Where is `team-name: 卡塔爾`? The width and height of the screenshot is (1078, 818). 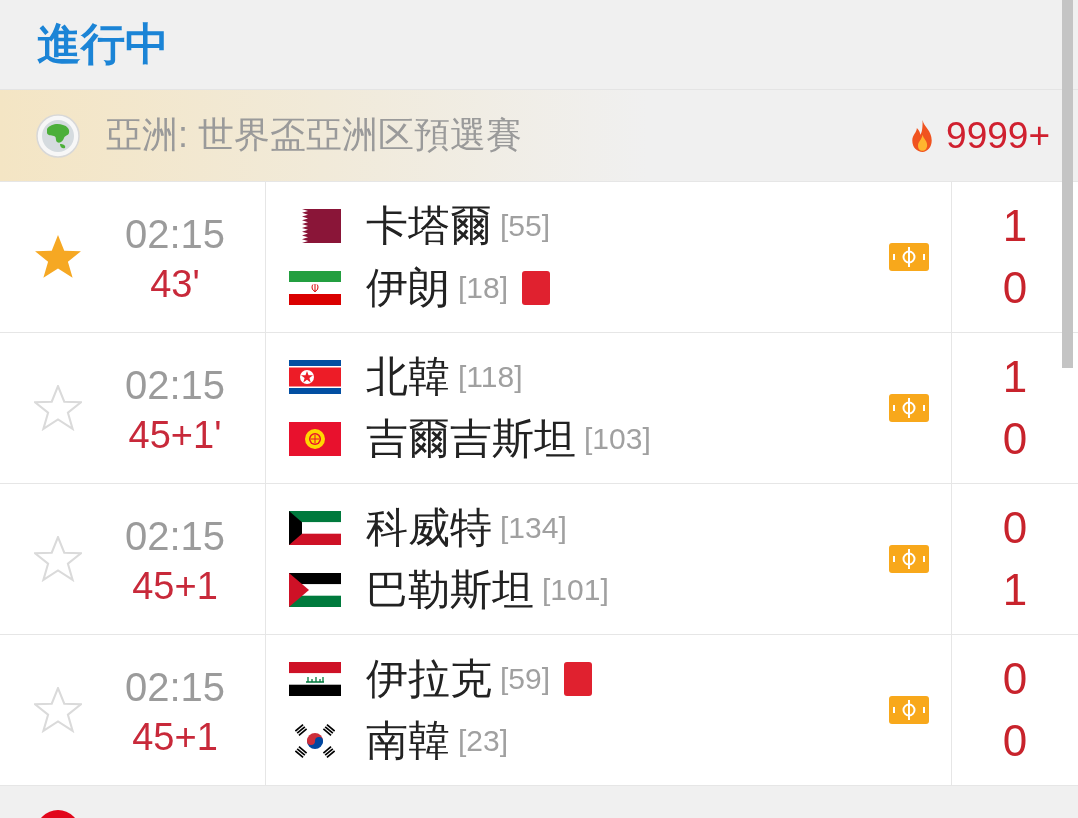 team-name: 卡塔爾 is located at coordinates (429, 226).